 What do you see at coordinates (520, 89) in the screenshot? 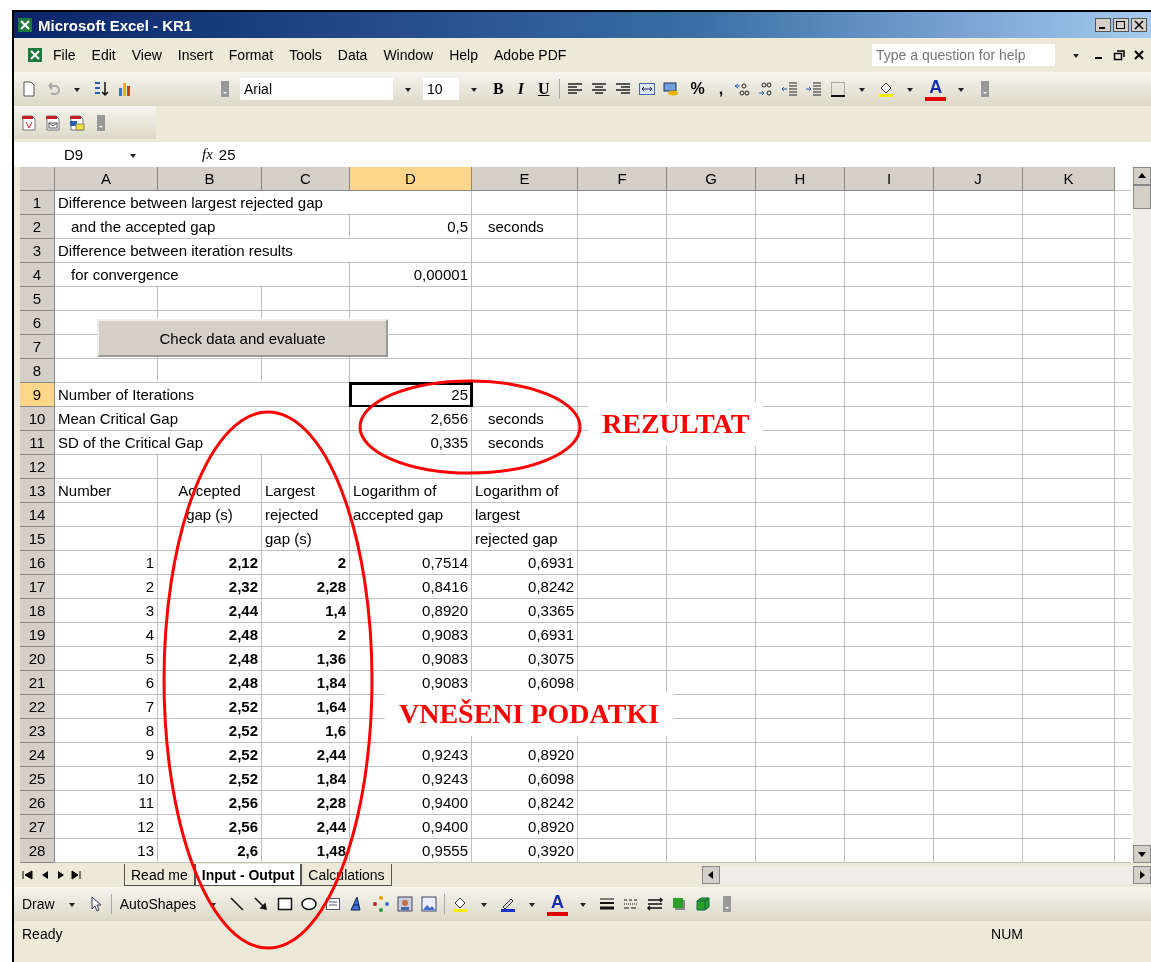
I see `text-style-button: I` at bounding box center [520, 89].